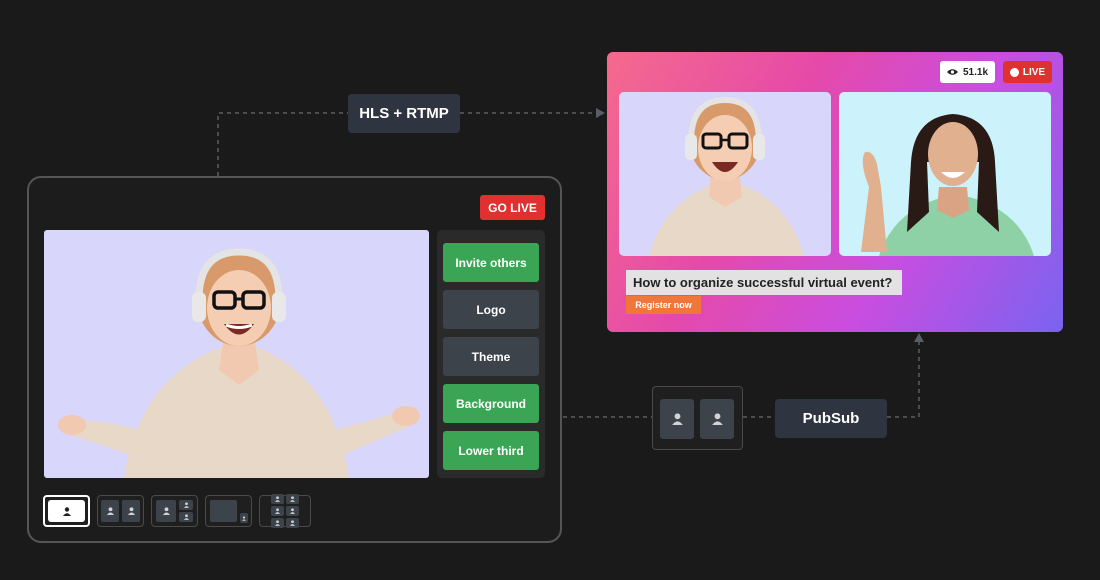 The width and height of the screenshot is (1100, 580). Describe the element at coordinates (491, 450) in the screenshot. I see `lower-third-button: Lower third` at that location.